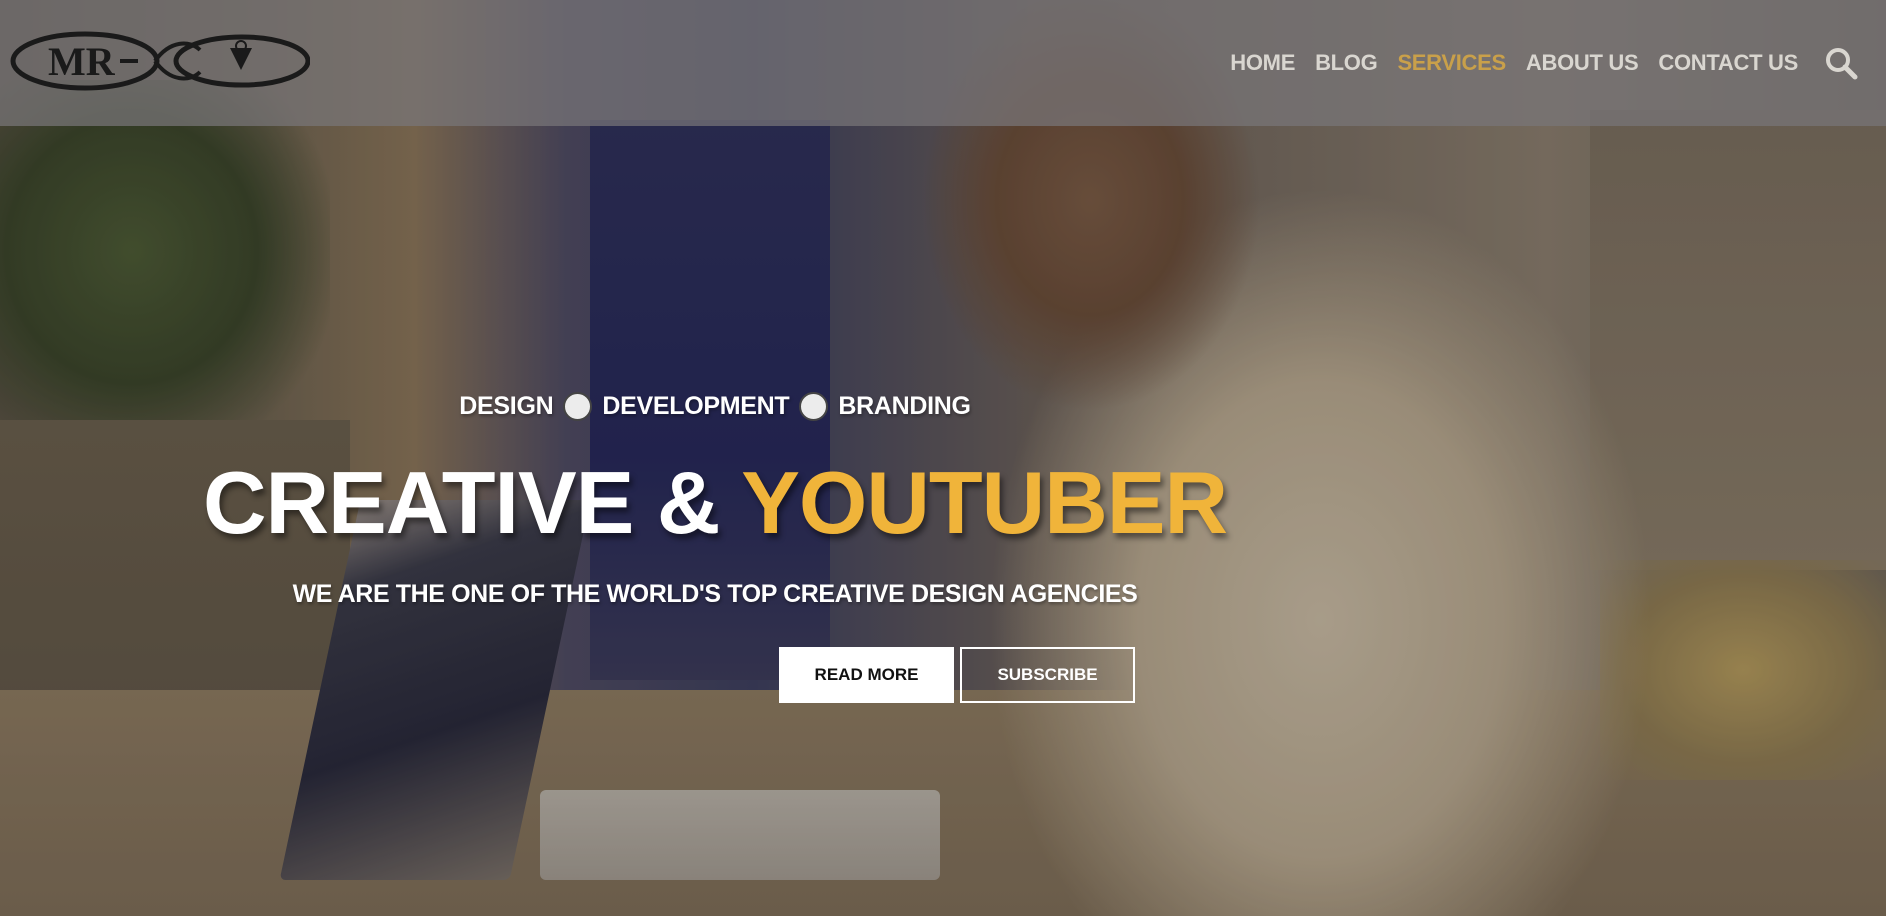 This screenshot has height=916, width=1886. I want to click on hero-kicker: DESIGN DEVELOPMENT BRANDING, so click(715, 406).